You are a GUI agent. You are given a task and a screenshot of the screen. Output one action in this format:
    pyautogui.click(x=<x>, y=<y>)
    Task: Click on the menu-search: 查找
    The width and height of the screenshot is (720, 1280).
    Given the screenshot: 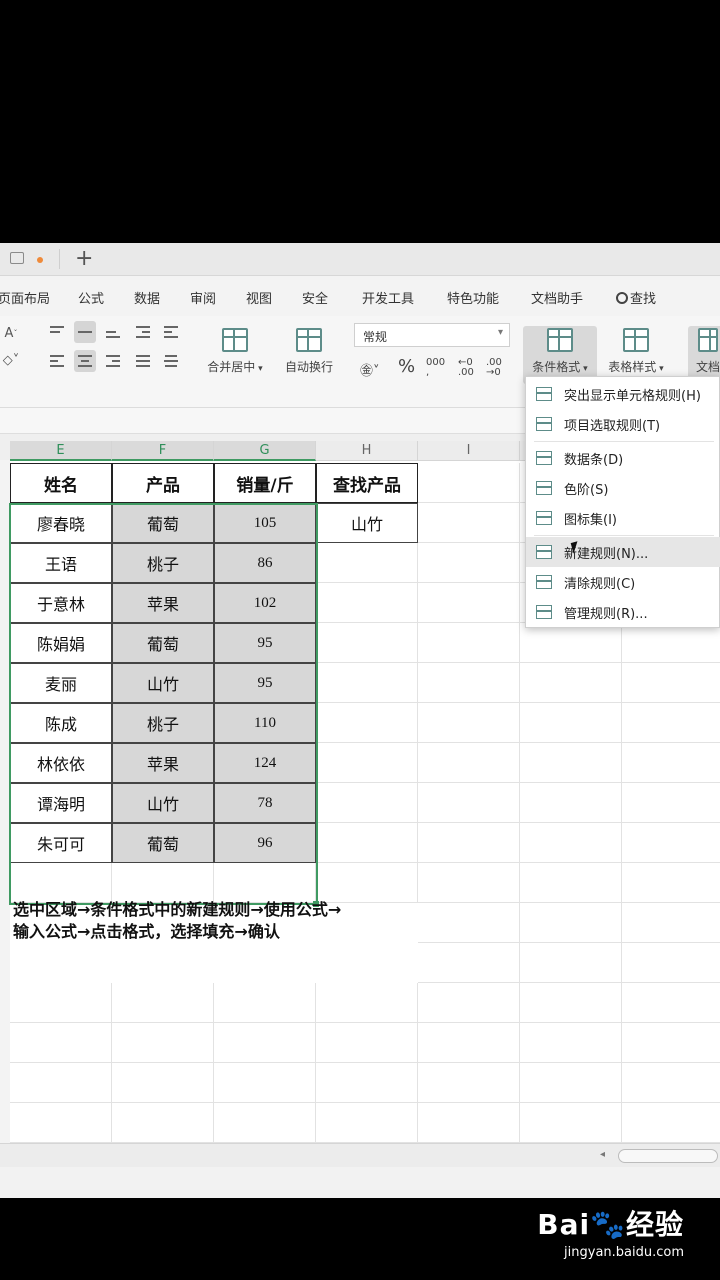 What is the action you would take?
    pyautogui.click(x=636, y=297)
    